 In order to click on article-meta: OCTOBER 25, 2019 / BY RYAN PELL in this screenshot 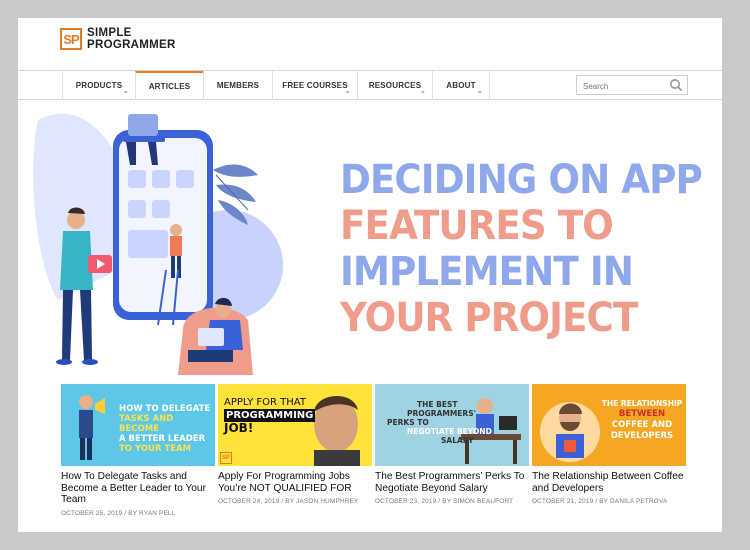, I will do `click(118, 513)`.